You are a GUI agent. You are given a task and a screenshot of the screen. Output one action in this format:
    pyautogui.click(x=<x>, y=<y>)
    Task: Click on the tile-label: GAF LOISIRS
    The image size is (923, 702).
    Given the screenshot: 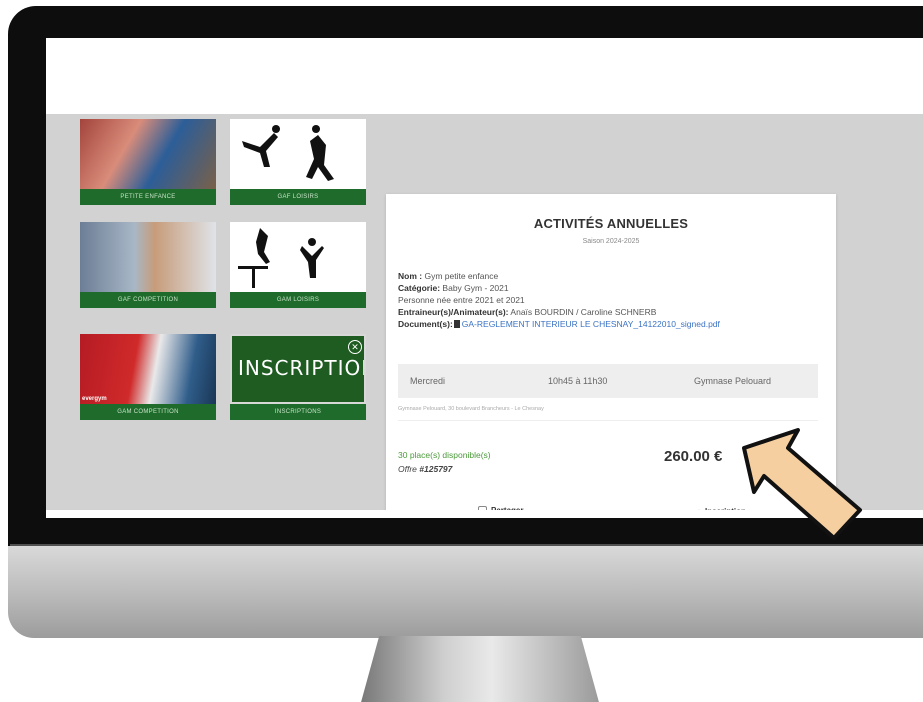 What is the action you would take?
    pyautogui.click(x=298, y=197)
    